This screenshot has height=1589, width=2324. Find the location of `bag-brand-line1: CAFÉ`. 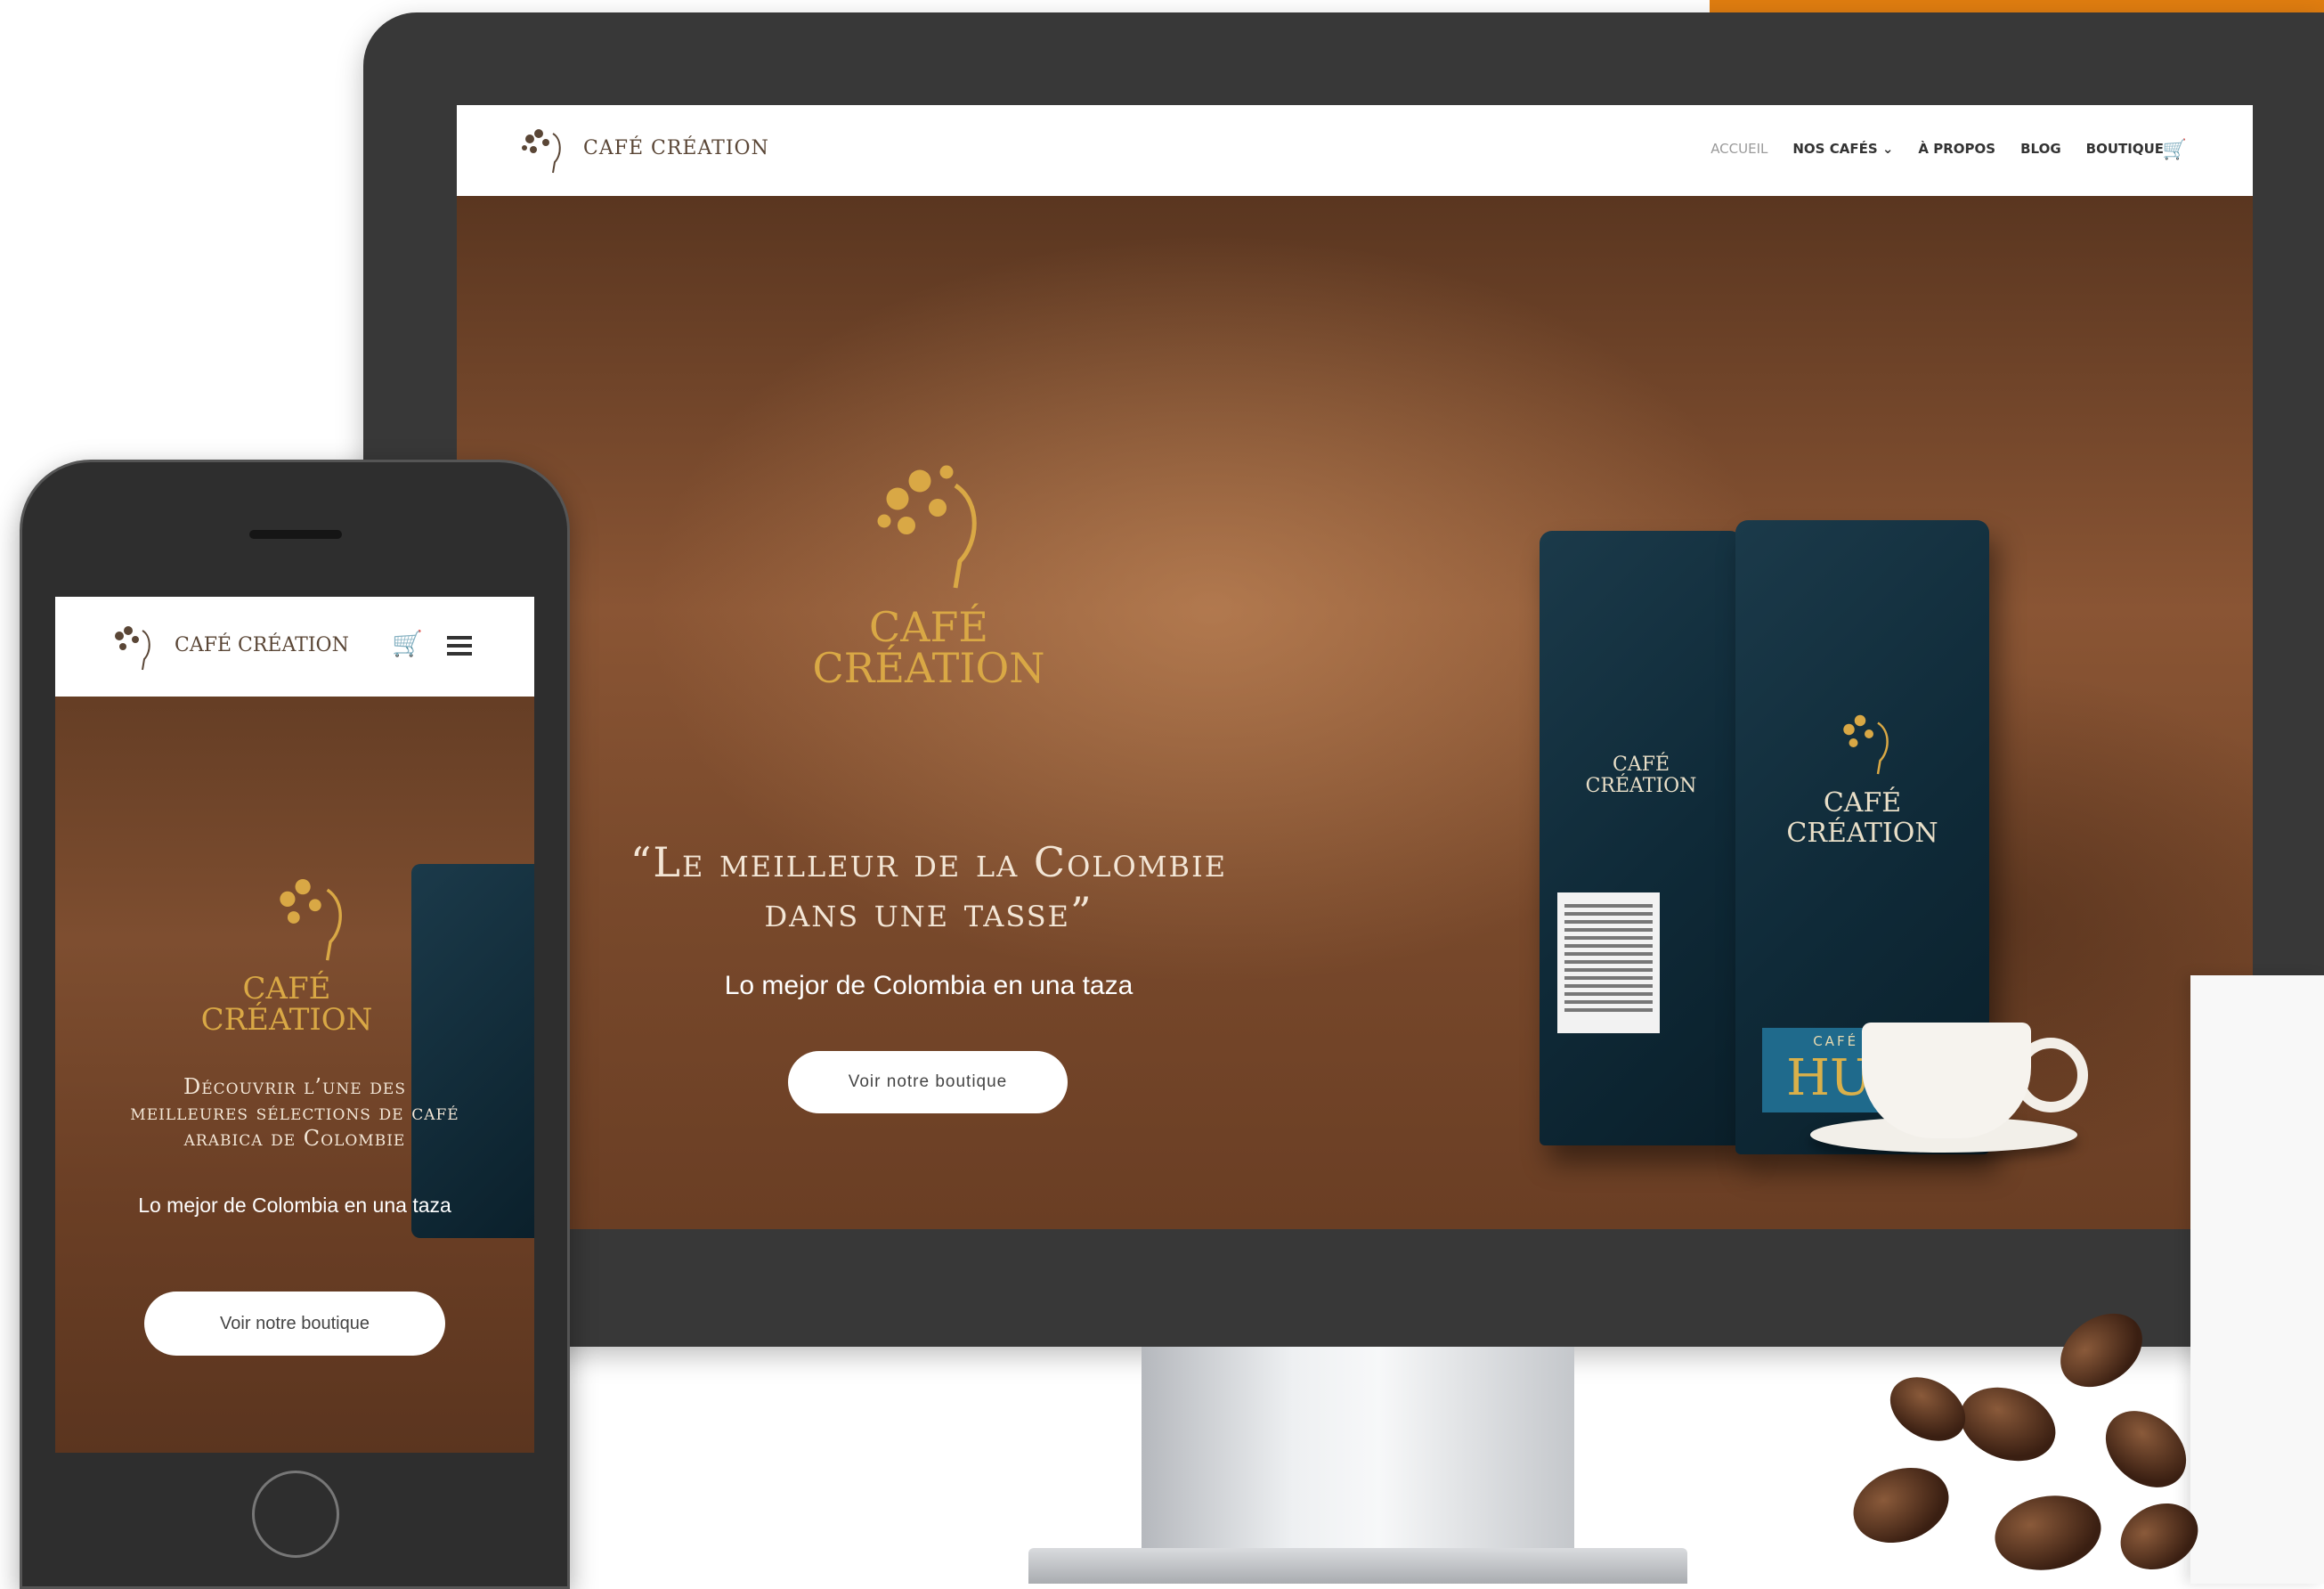

bag-brand-line1: CAFÉ is located at coordinates (1863, 803).